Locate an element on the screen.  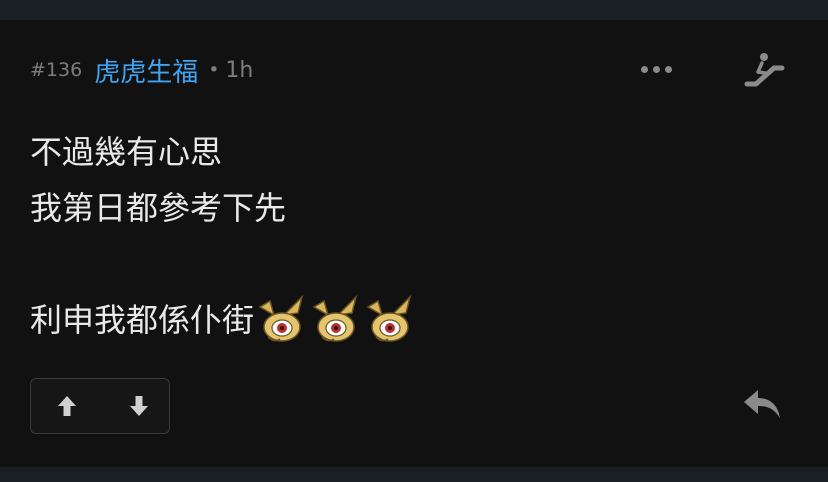
vote-box is located at coordinates (100, 406).